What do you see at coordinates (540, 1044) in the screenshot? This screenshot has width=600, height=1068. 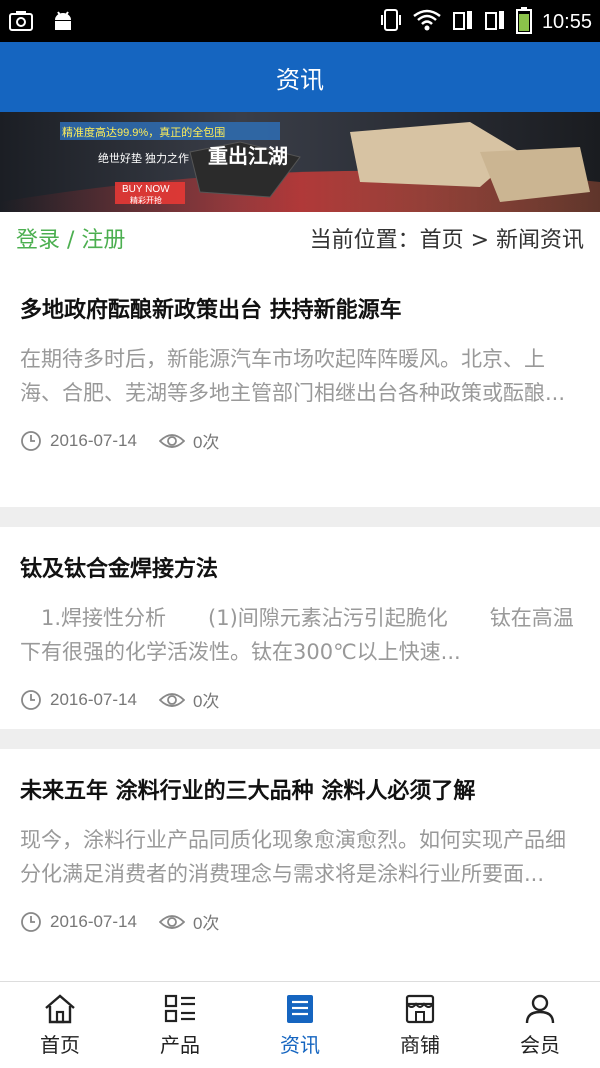 I see `tab-member-label: 会员` at bounding box center [540, 1044].